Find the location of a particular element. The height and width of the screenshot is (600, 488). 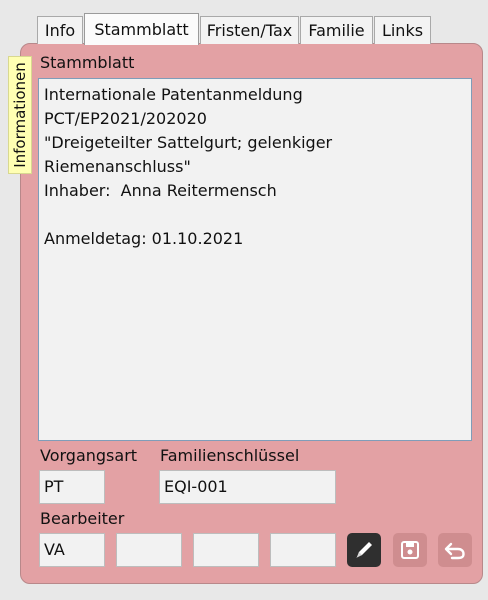

tab-stammblatt: Stammblatt is located at coordinates (141, 29).